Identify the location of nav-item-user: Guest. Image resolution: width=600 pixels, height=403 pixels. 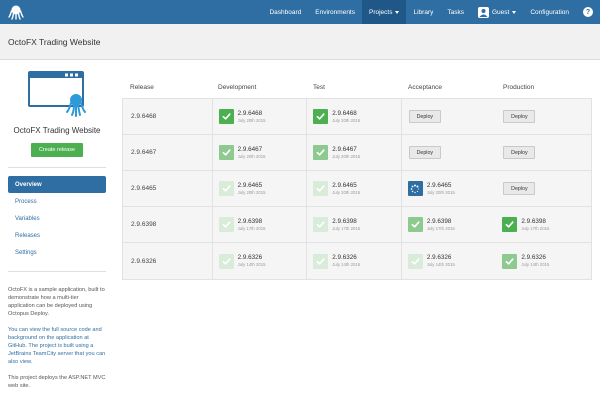
(497, 12).